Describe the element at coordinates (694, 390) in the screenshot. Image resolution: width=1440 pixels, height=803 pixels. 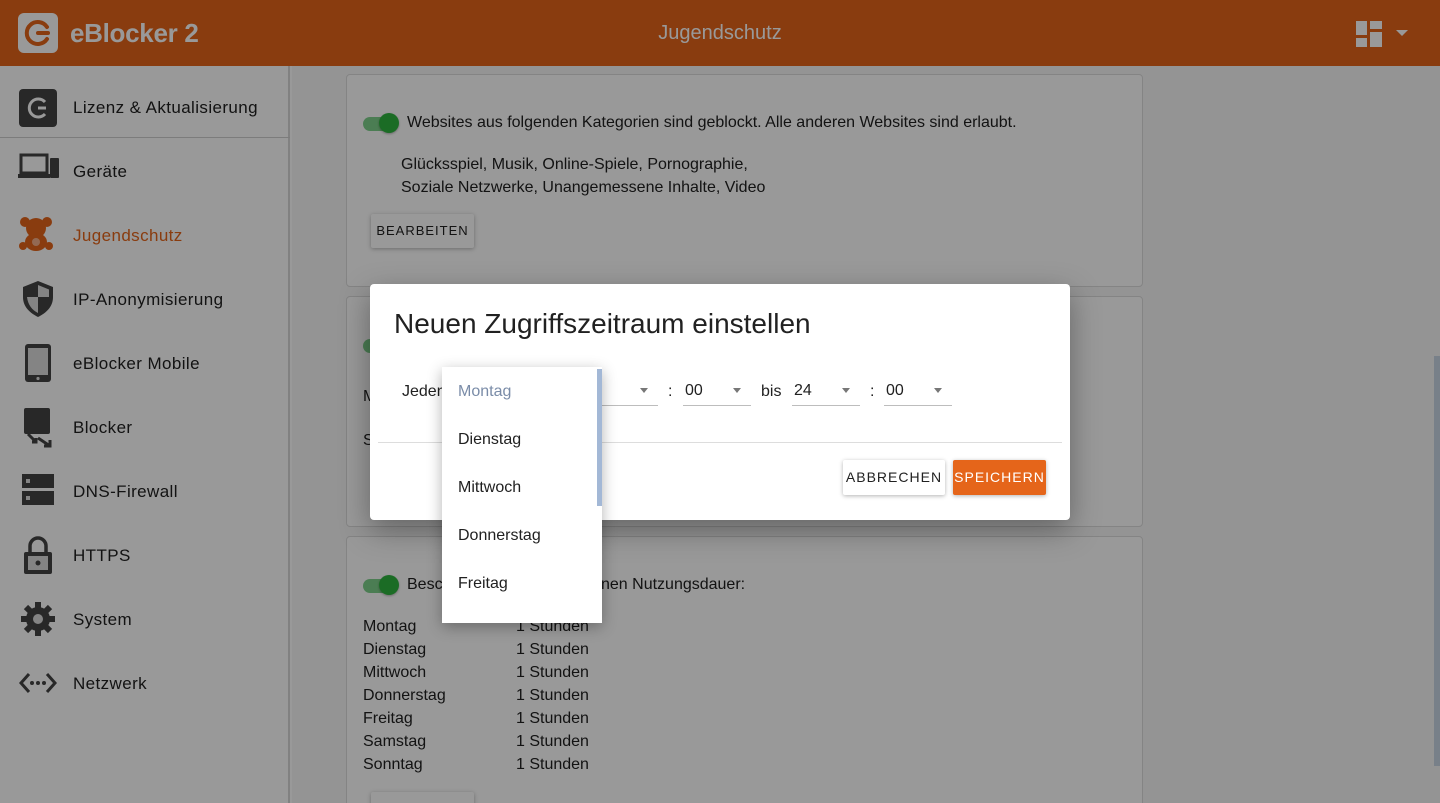
I see `from-minute-value: 00` at that location.